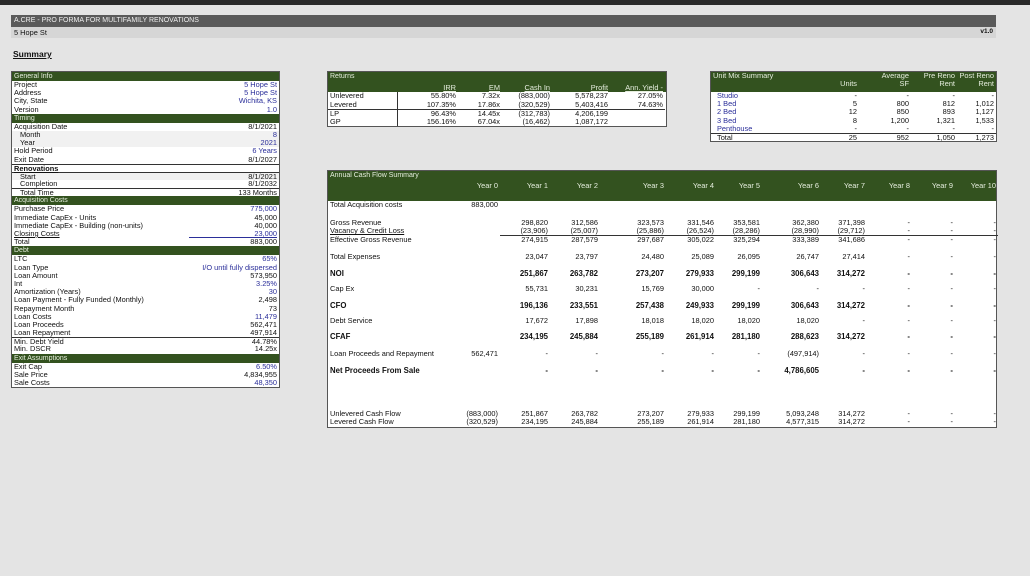 This screenshot has width=1030, height=576. I want to click on cf-row-label-noi: NOI, so click(337, 273).